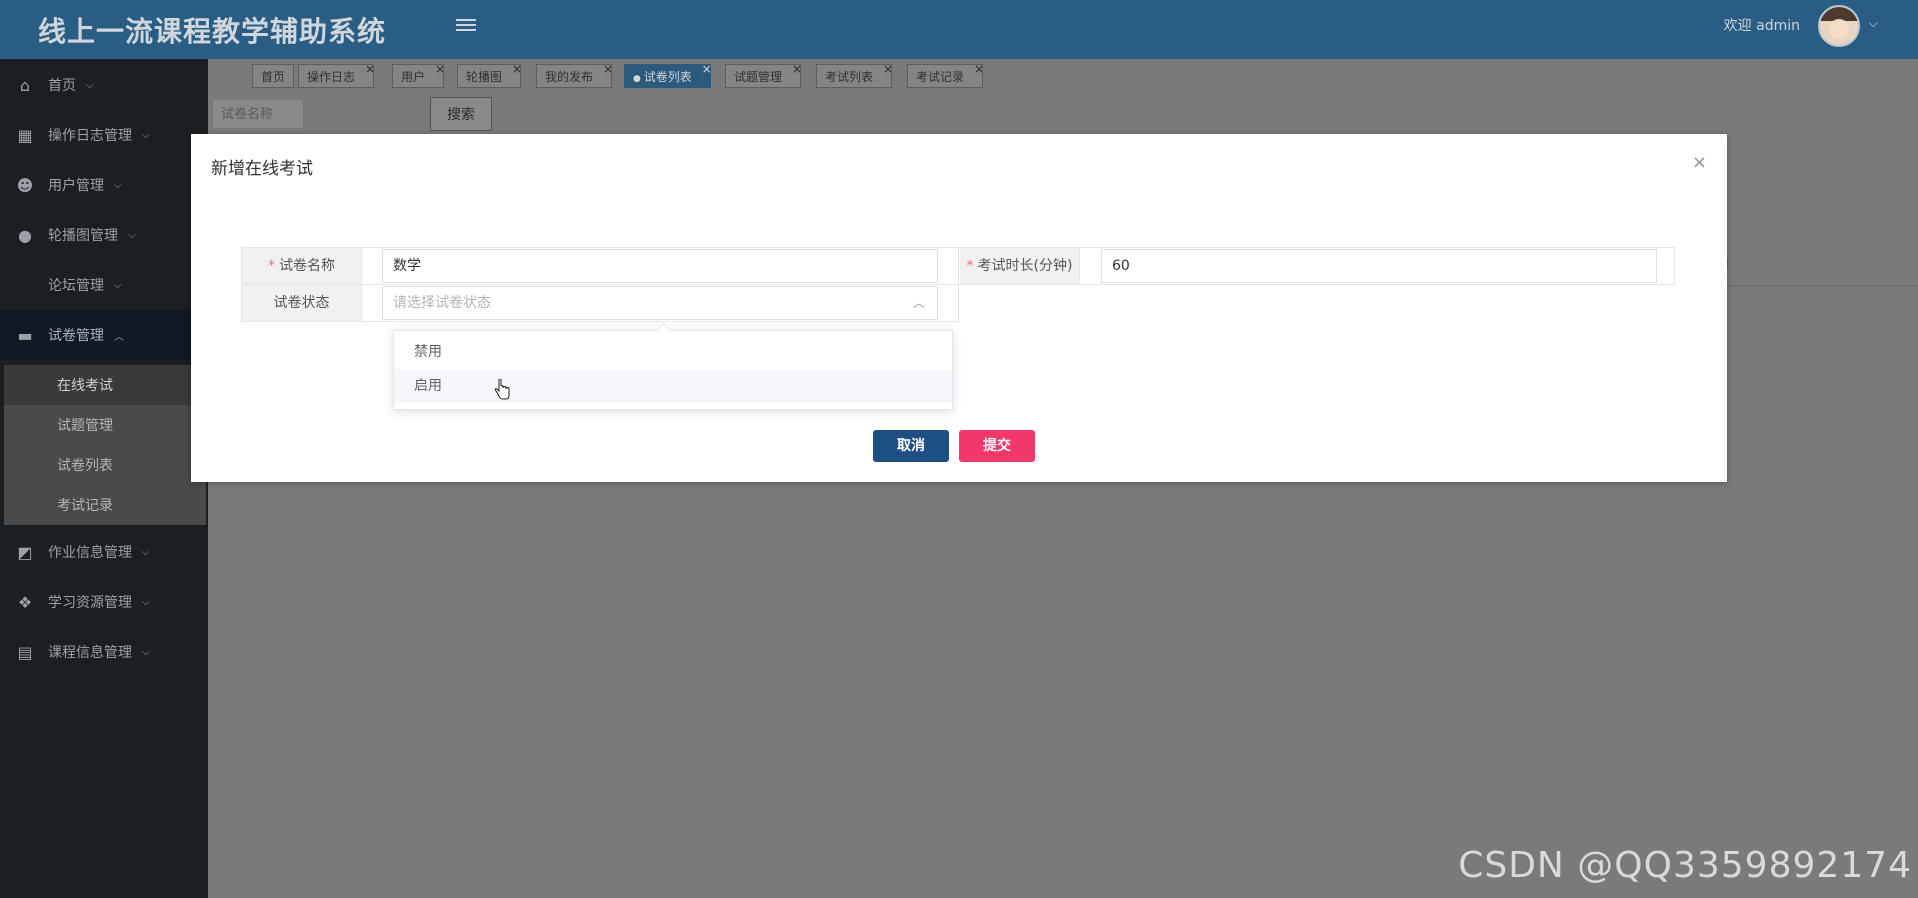 This screenshot has height=898, width=1918. I want to click on app-title: 线上一流课程教学辅助系统, so click(212, 31).